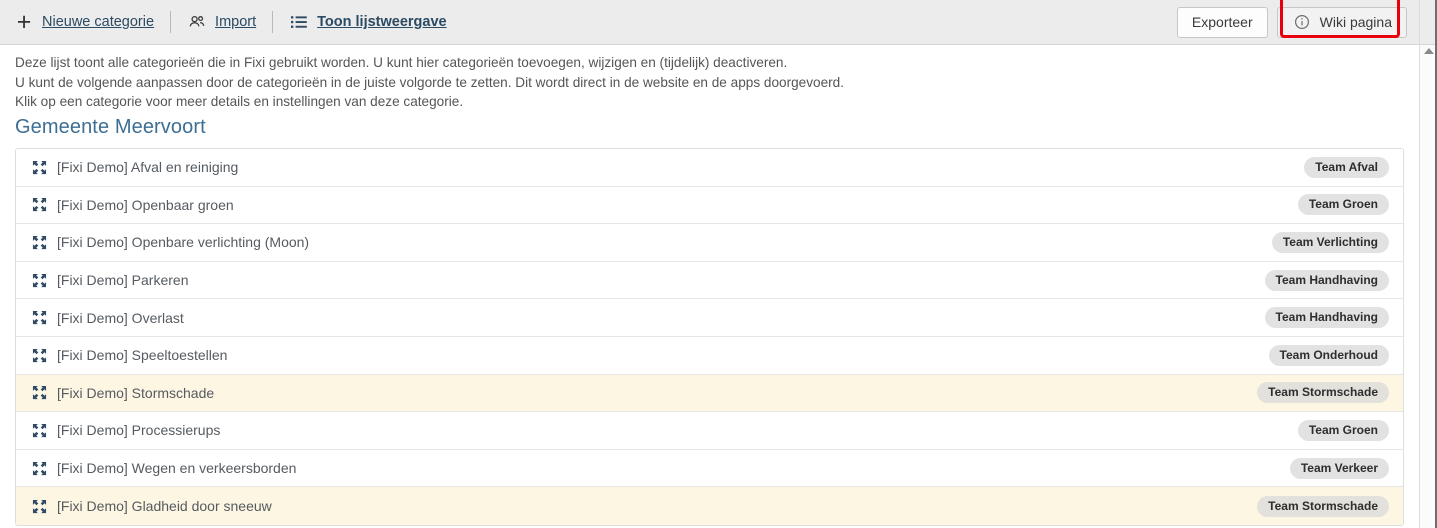 This screenshot has height=528, width=1437. I want to click on team-badge: Team Verkeer, so click(1339, 468).